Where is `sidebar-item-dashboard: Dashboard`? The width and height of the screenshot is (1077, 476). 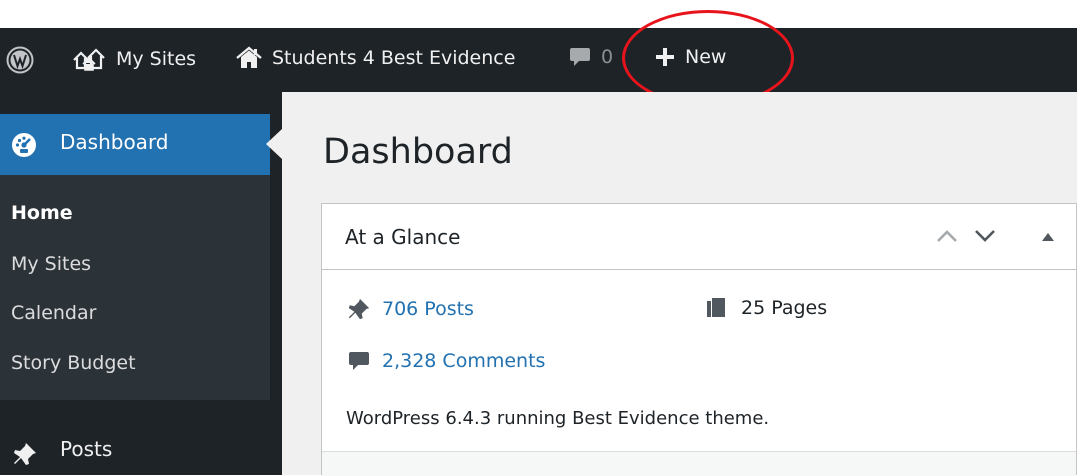 sidebar-item-dashboard: Dashboard is located at coordinates (135, 144).